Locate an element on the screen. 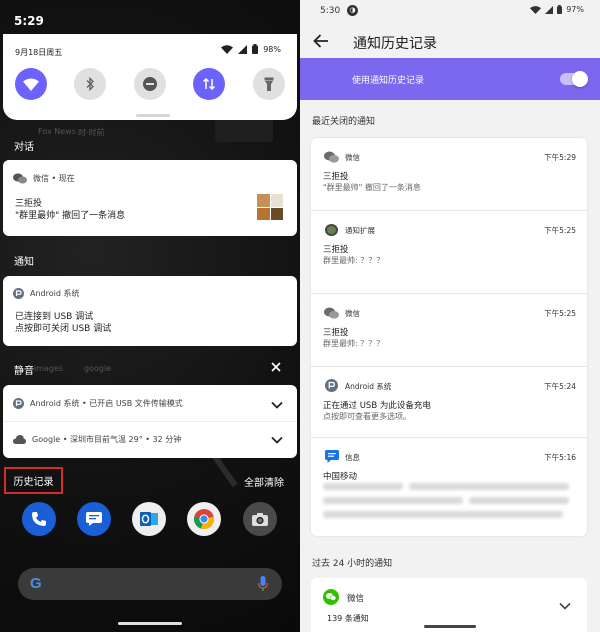 This screenshot has height=632, width=600. android-usb-debug-card: Android 系统 已连接到 USB 调试 点按即可关闭 USB 调试 is located at coordinates (150, 311).